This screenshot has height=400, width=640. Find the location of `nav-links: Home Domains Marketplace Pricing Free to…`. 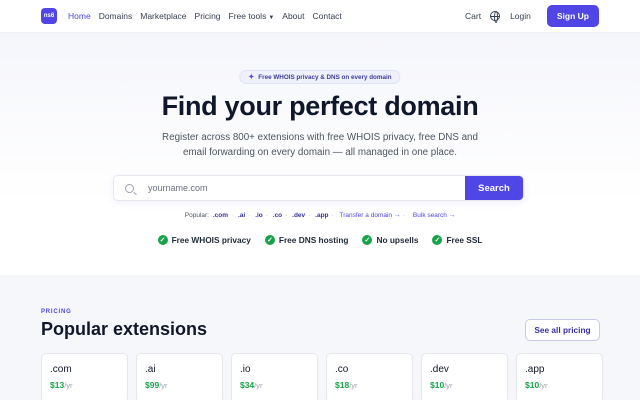

nav-links: Home Domains Marketplace Pricing Free to… is located at coordinates (205, 16).